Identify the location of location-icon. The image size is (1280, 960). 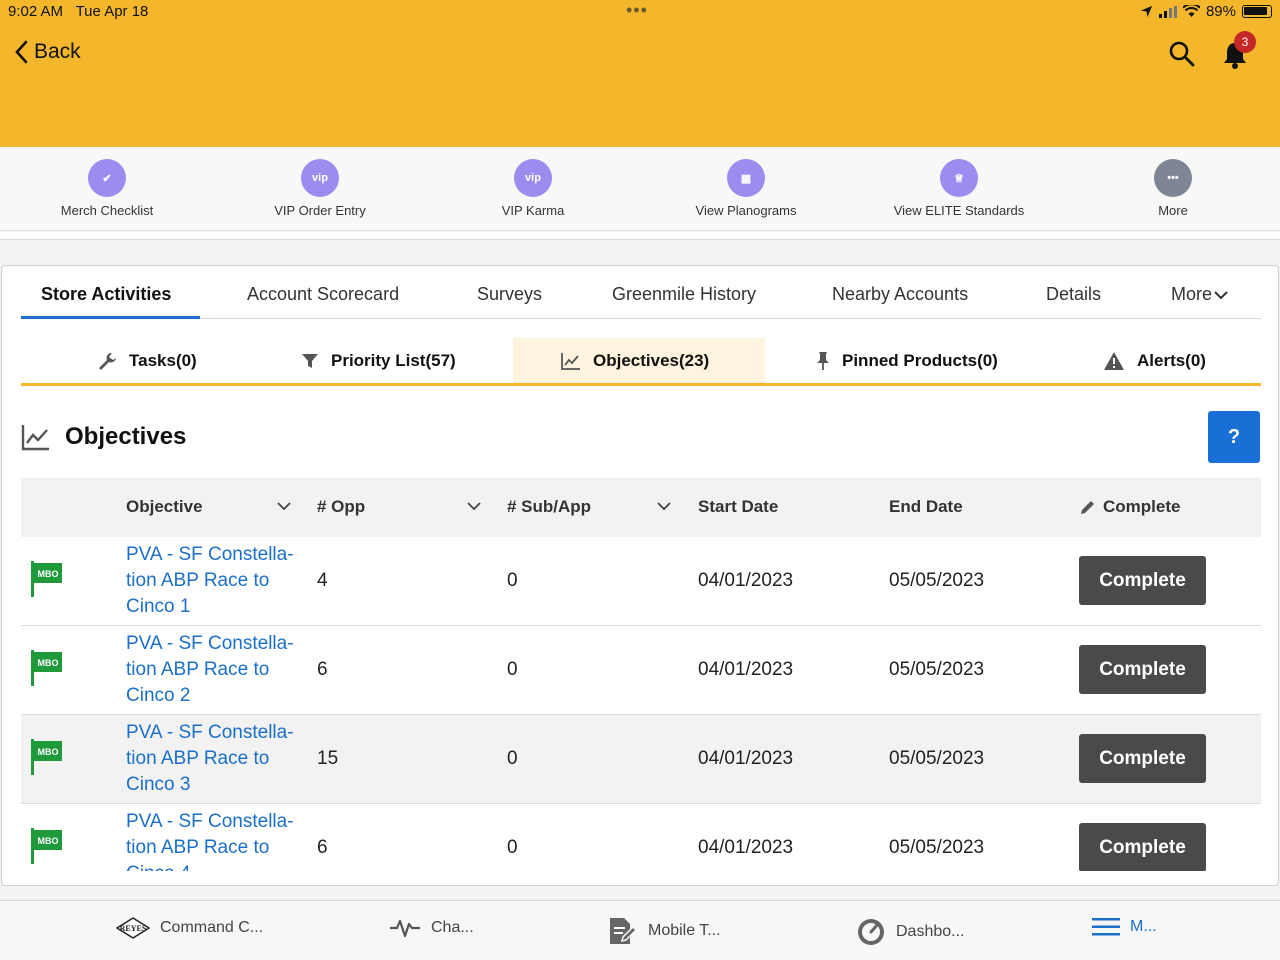
(1146, 11).